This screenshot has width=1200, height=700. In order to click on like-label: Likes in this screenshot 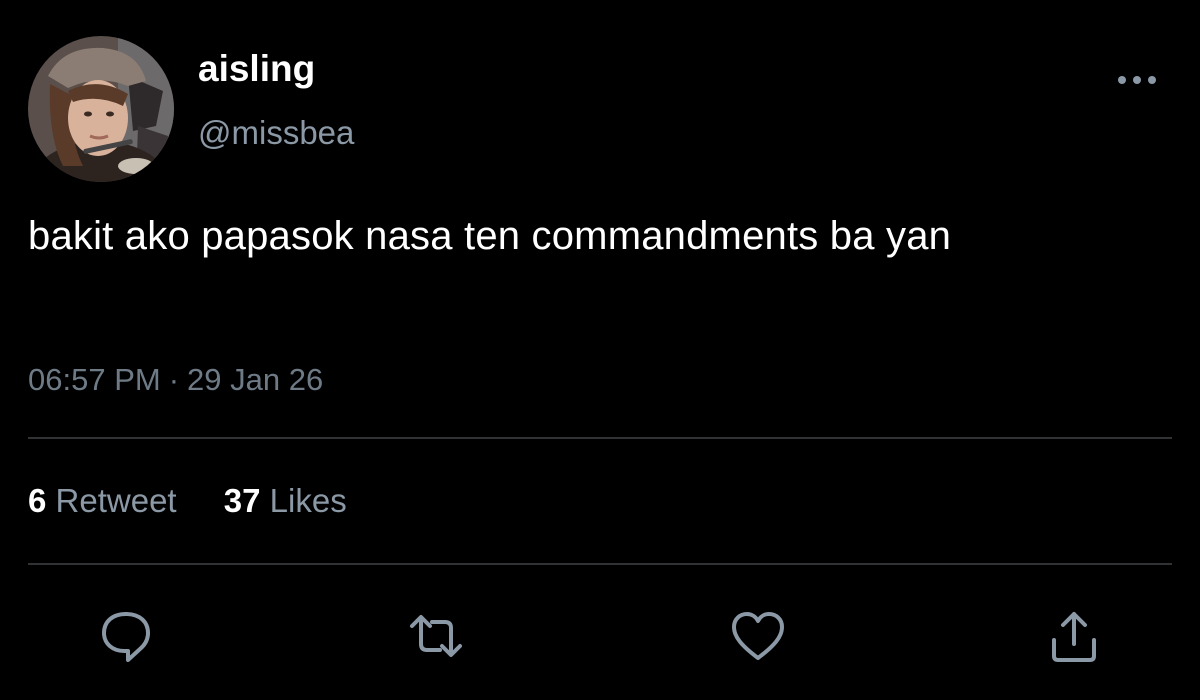, I will do `click(308, 500)`.